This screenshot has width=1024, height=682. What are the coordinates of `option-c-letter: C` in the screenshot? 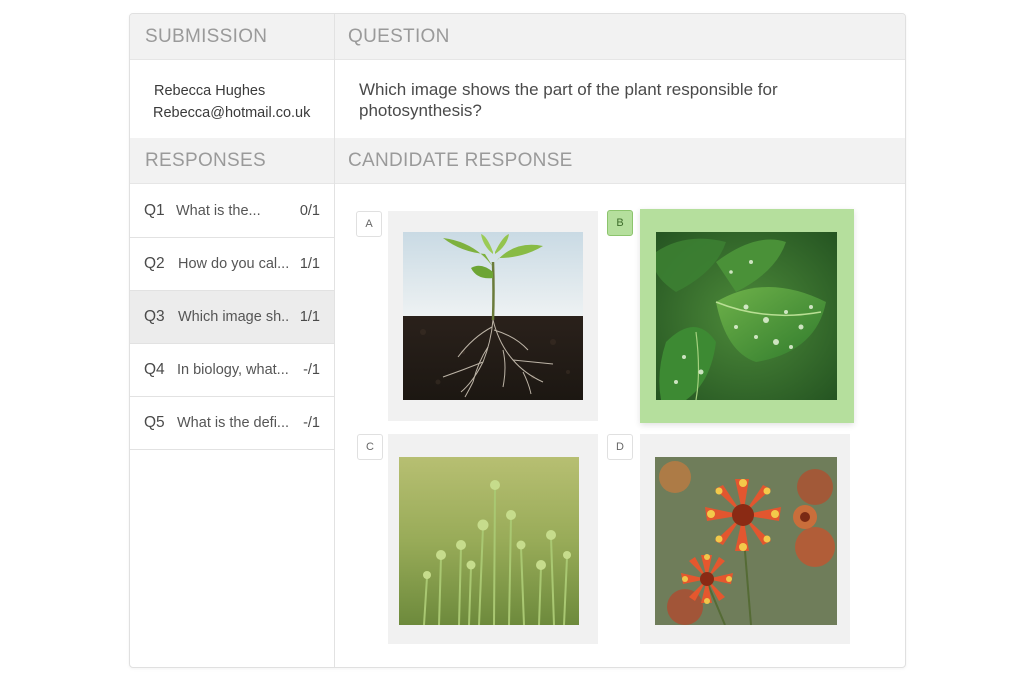 It's located at (370, 447).